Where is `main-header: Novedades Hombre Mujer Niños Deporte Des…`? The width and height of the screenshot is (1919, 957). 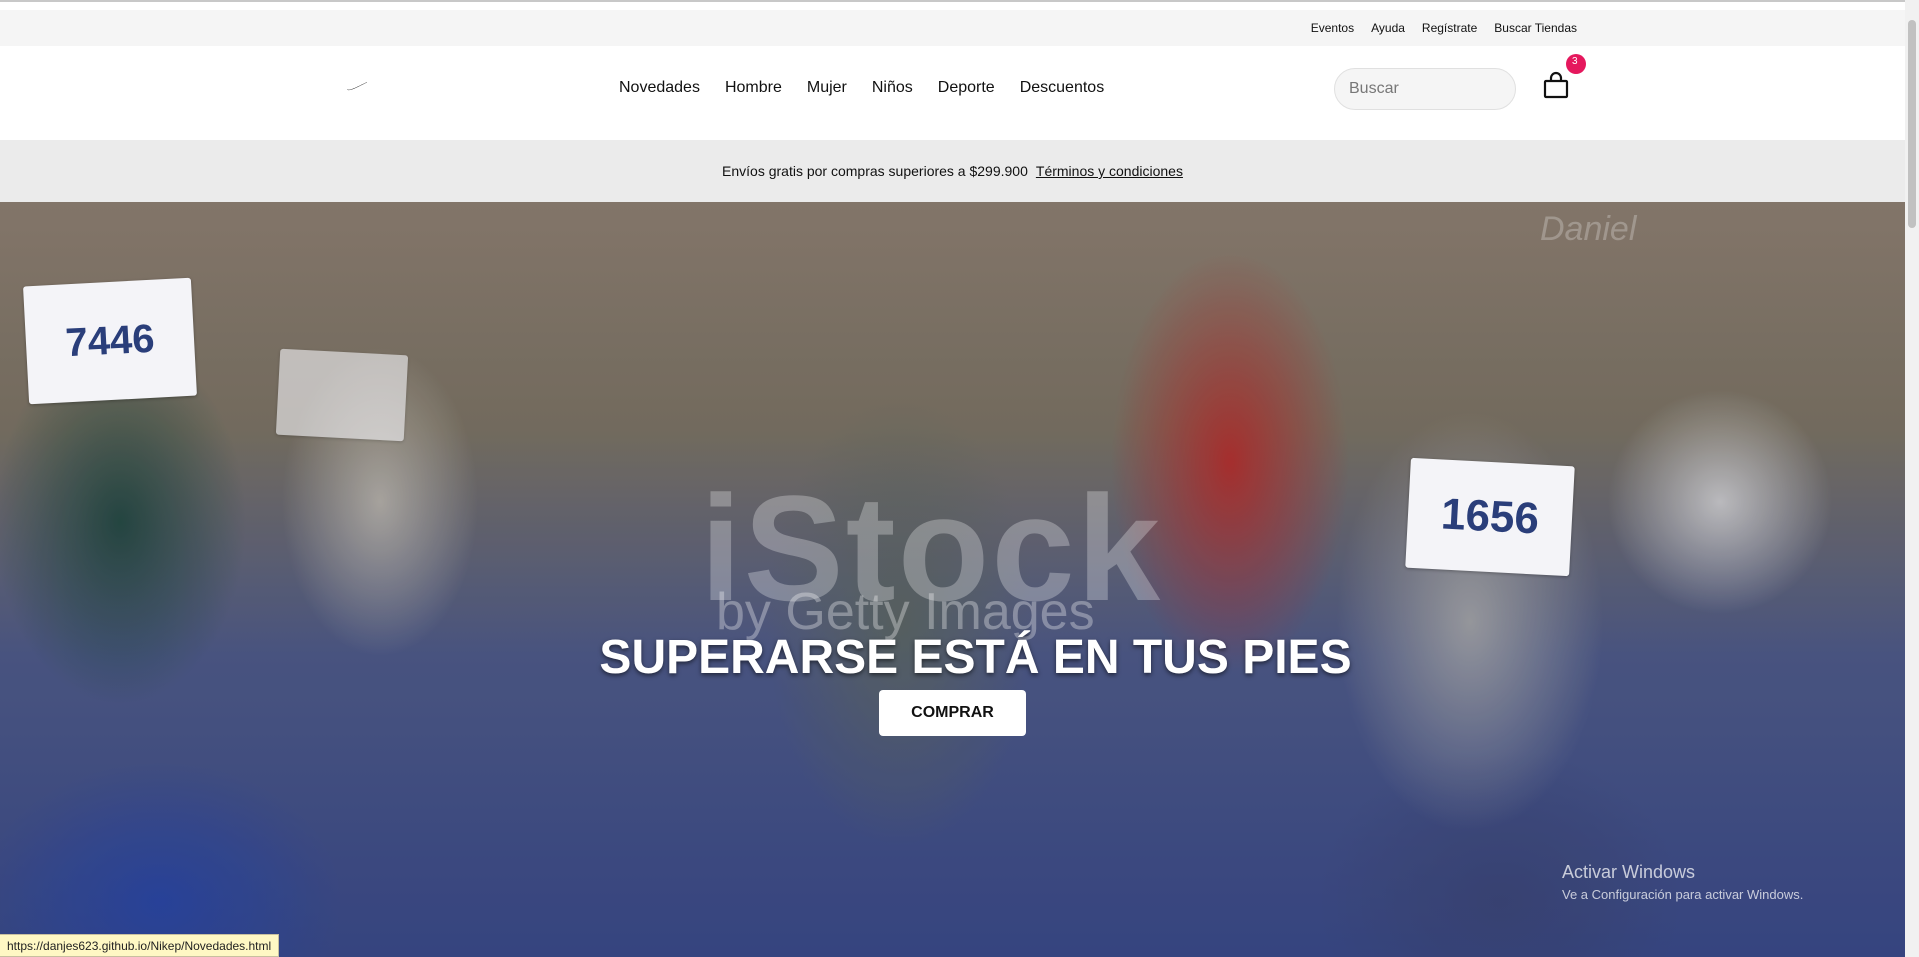
main-header: Novedades Hombre Mujer Niños Deporte Des… is located at coordinates (952, 93).